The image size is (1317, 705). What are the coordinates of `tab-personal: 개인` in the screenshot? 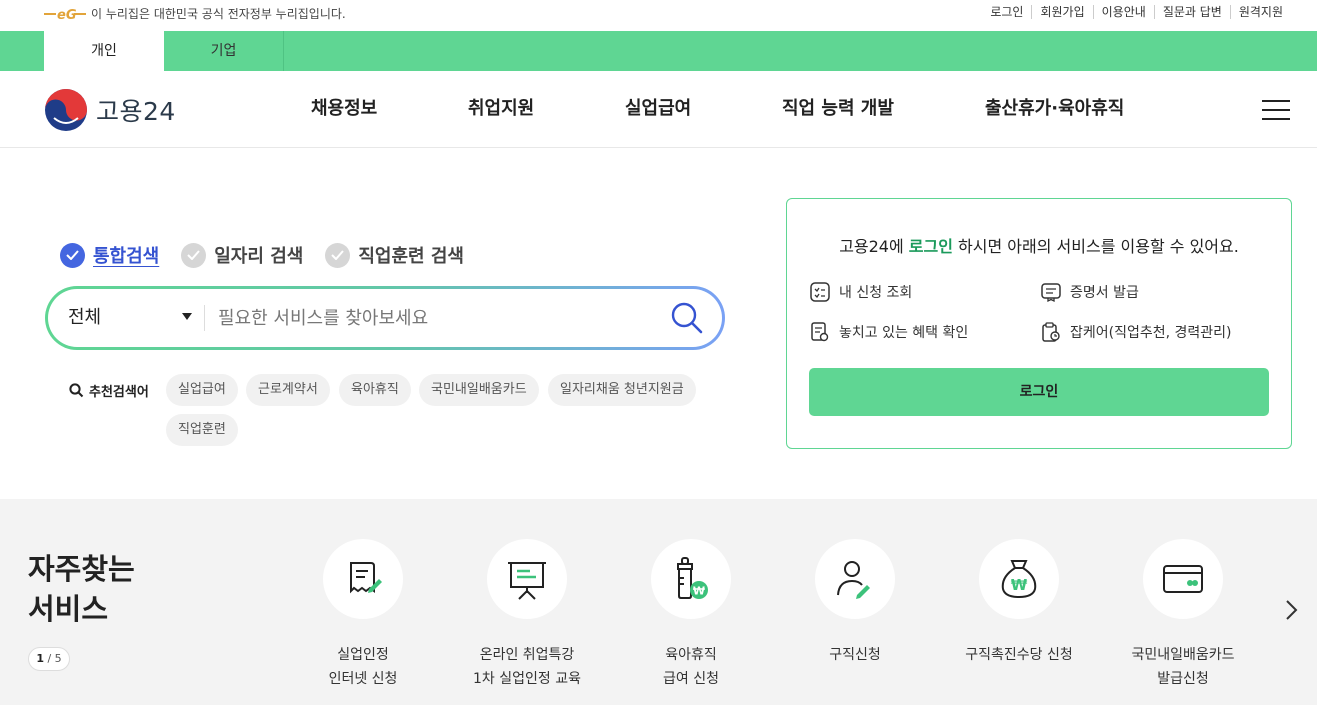 It's located at (104, 51).